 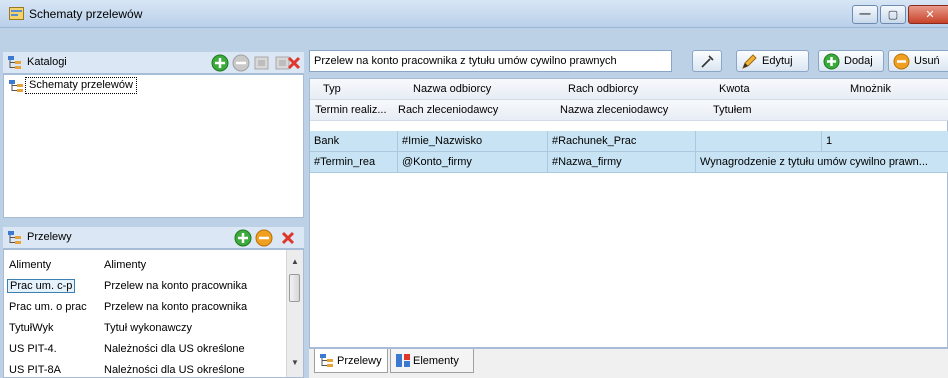 I want to click on edit-label: Edytuj, so click(x=777, y=61).